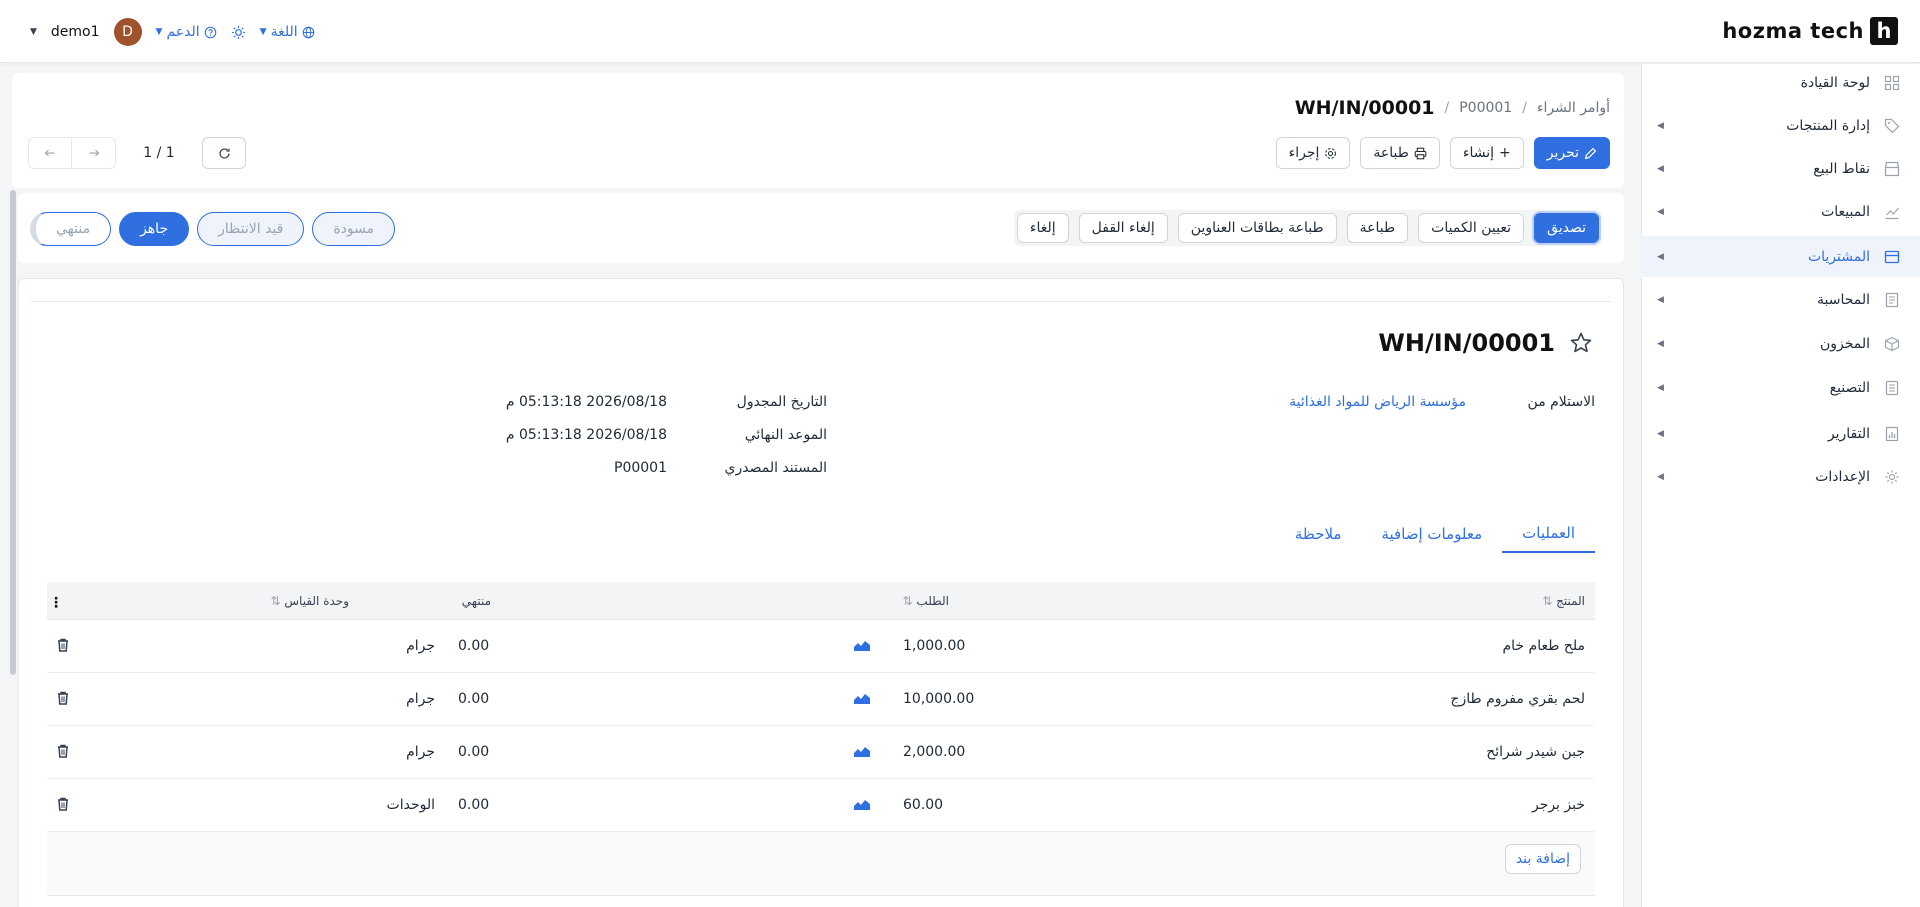 Image resolution: width=1920 pixels, height=907 pixels. I want to click on sidebar-item-reports: التقارير ◀, so click(1780, 434).